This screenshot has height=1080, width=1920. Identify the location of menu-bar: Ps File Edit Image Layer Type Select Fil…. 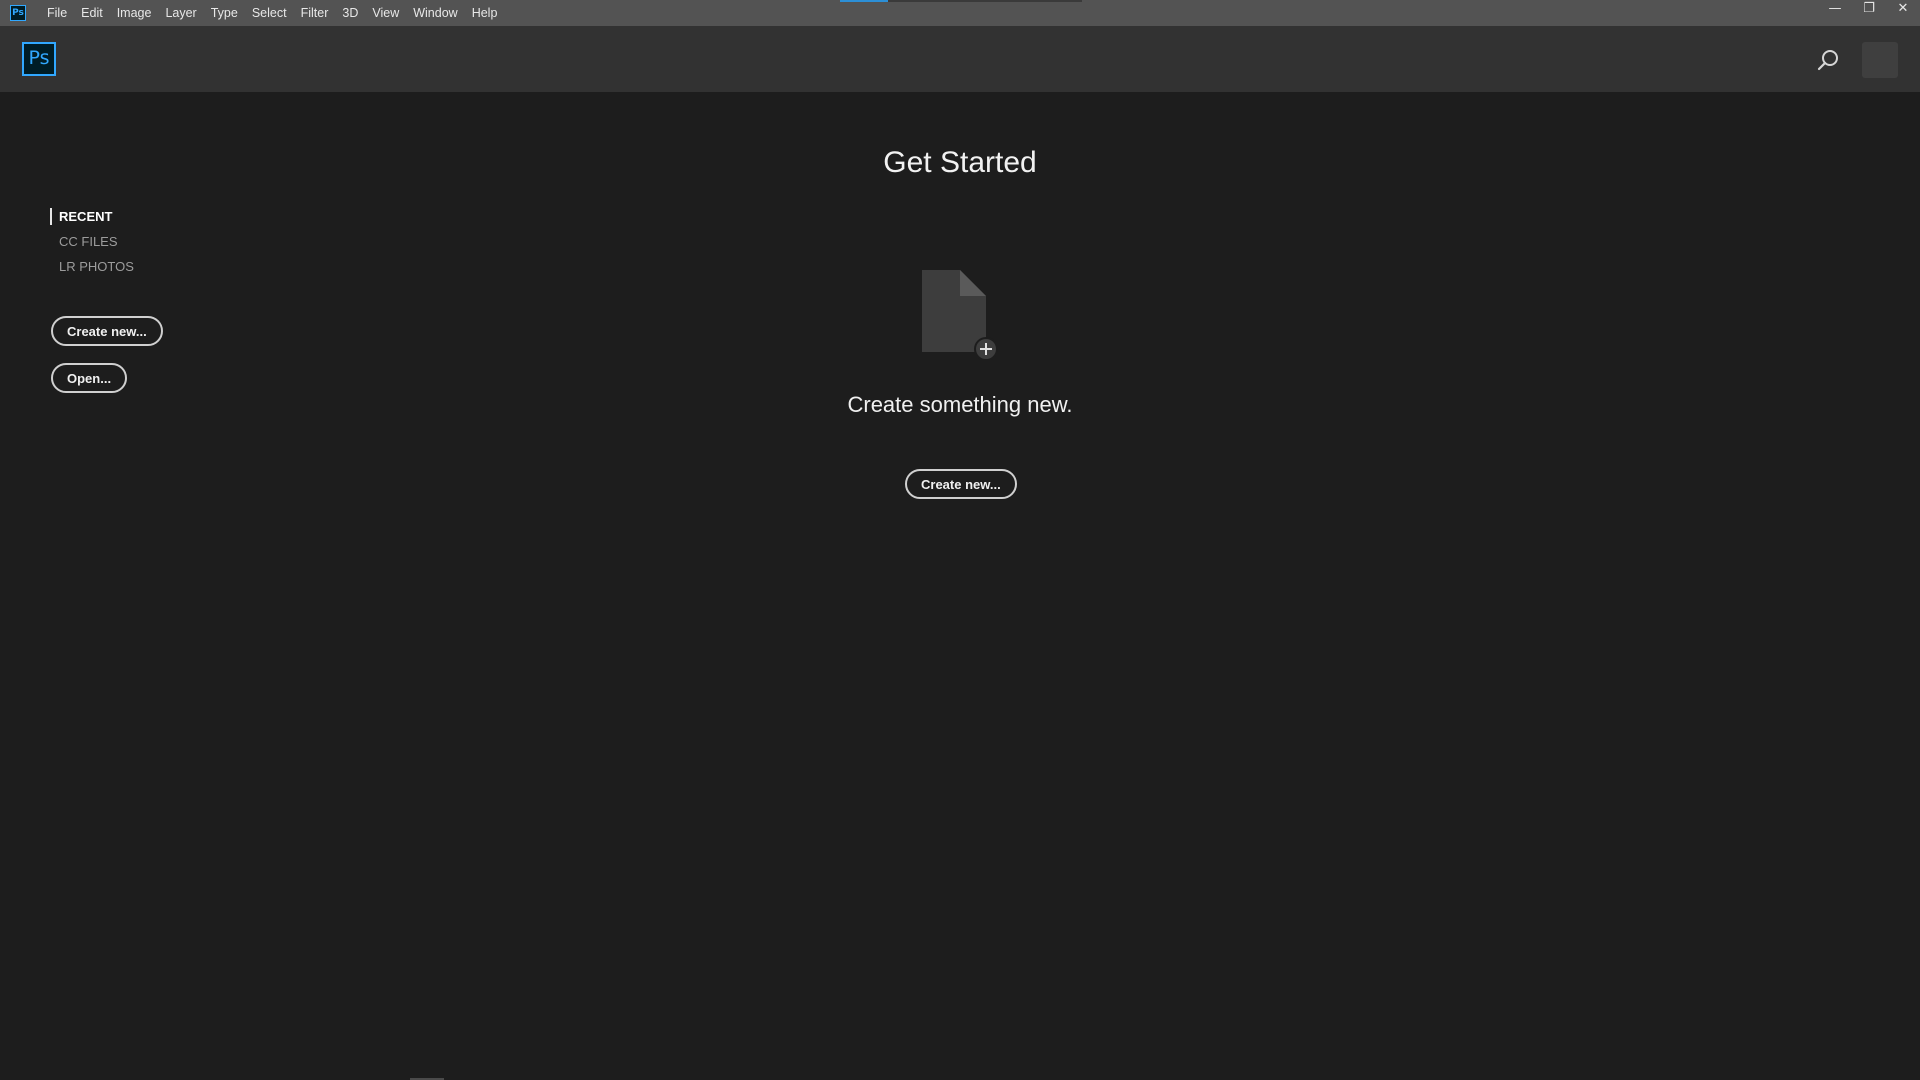
(960, 13).